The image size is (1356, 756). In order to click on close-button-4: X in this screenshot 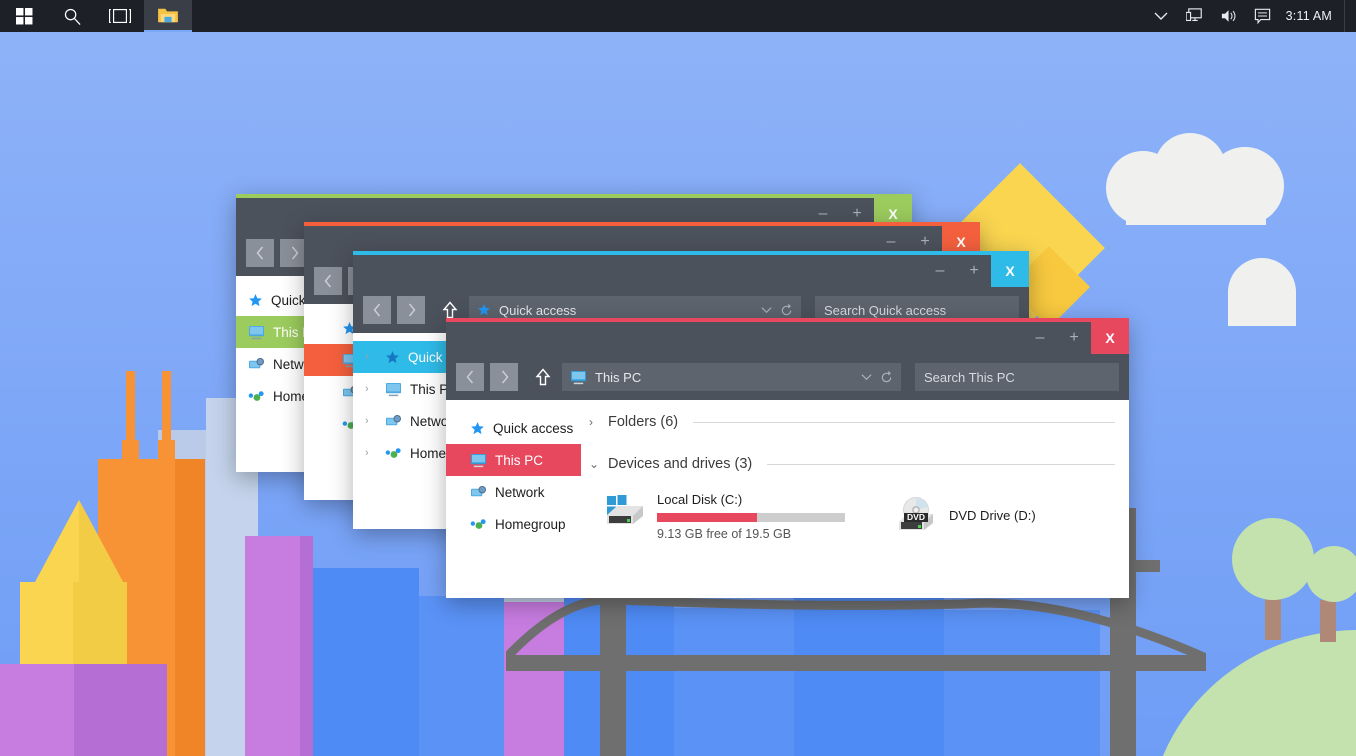, I will do `click(1110, 338)`.